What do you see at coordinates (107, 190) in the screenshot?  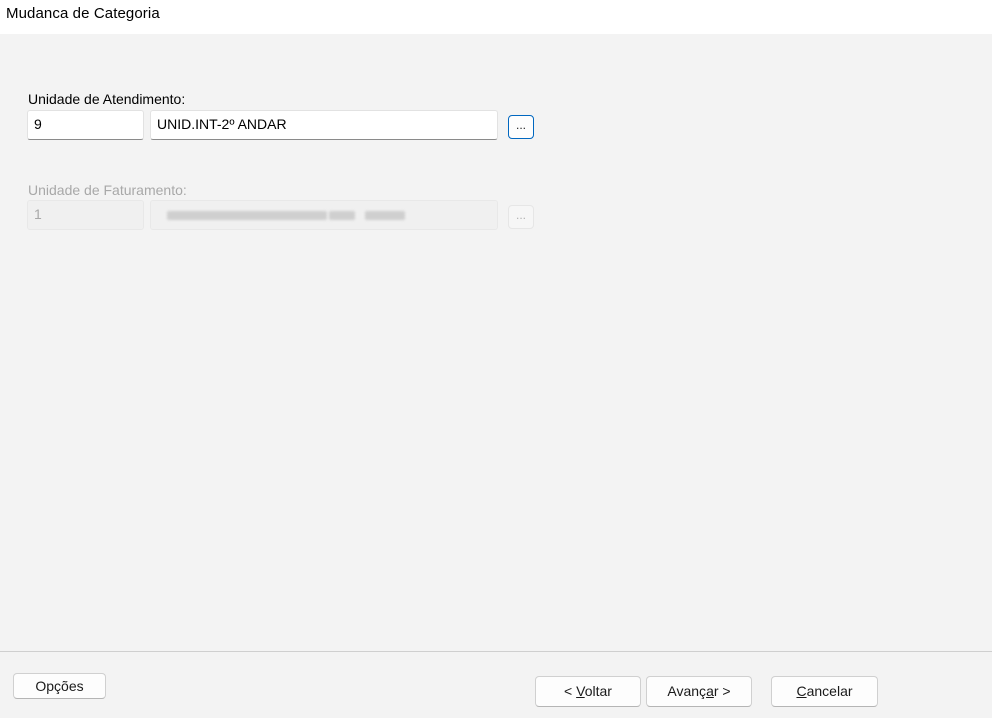 I see `unidade-faturamento-label: Unidade de Faturamento:` at bounding box center [107, 190].